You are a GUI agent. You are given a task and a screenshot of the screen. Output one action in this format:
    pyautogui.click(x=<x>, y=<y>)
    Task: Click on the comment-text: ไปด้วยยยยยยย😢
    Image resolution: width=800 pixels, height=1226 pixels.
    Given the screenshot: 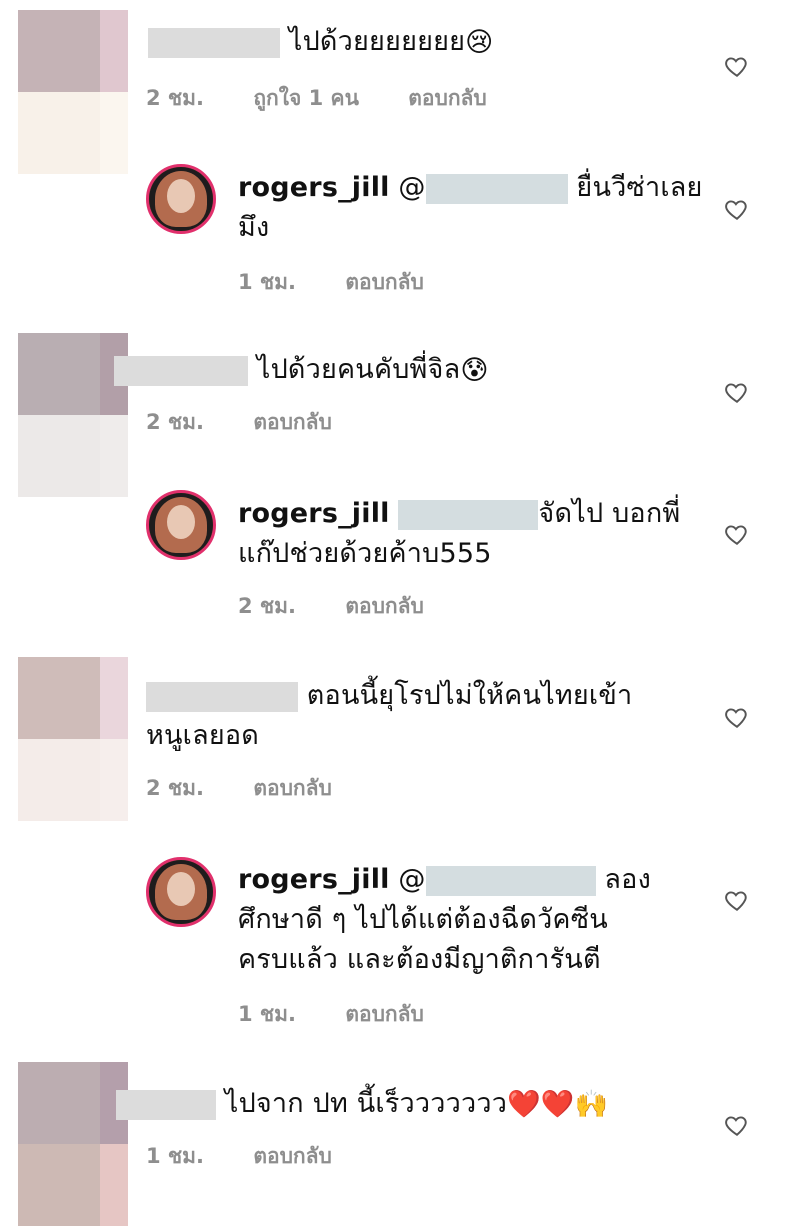 What is the action you would take?
    pyautogui.click(x=321, y=42)
    